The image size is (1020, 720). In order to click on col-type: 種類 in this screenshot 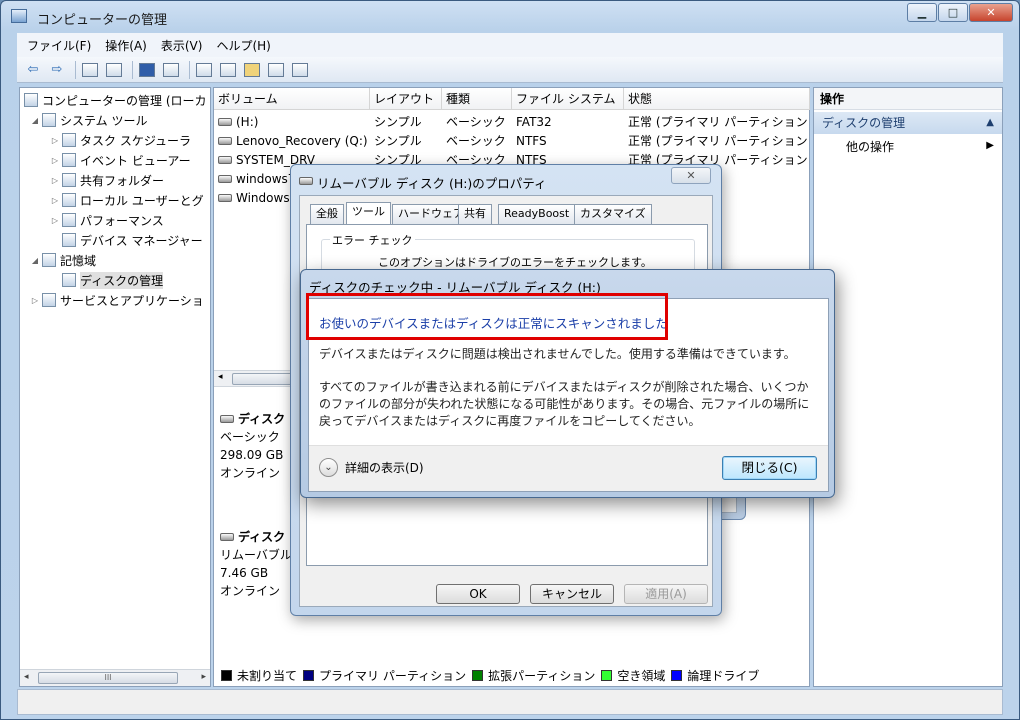, I will do `click(477, 99)`.